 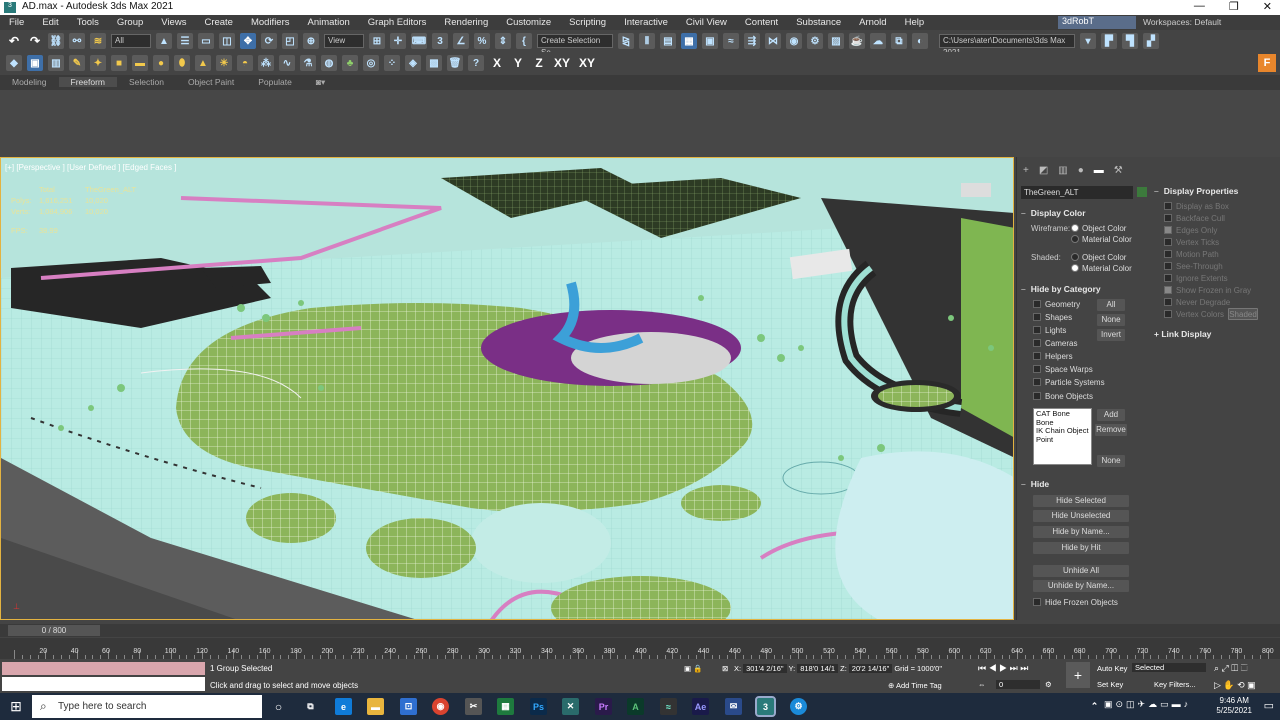 I want to click on app-icon-wave: ≈, so click(x=668, y=706).